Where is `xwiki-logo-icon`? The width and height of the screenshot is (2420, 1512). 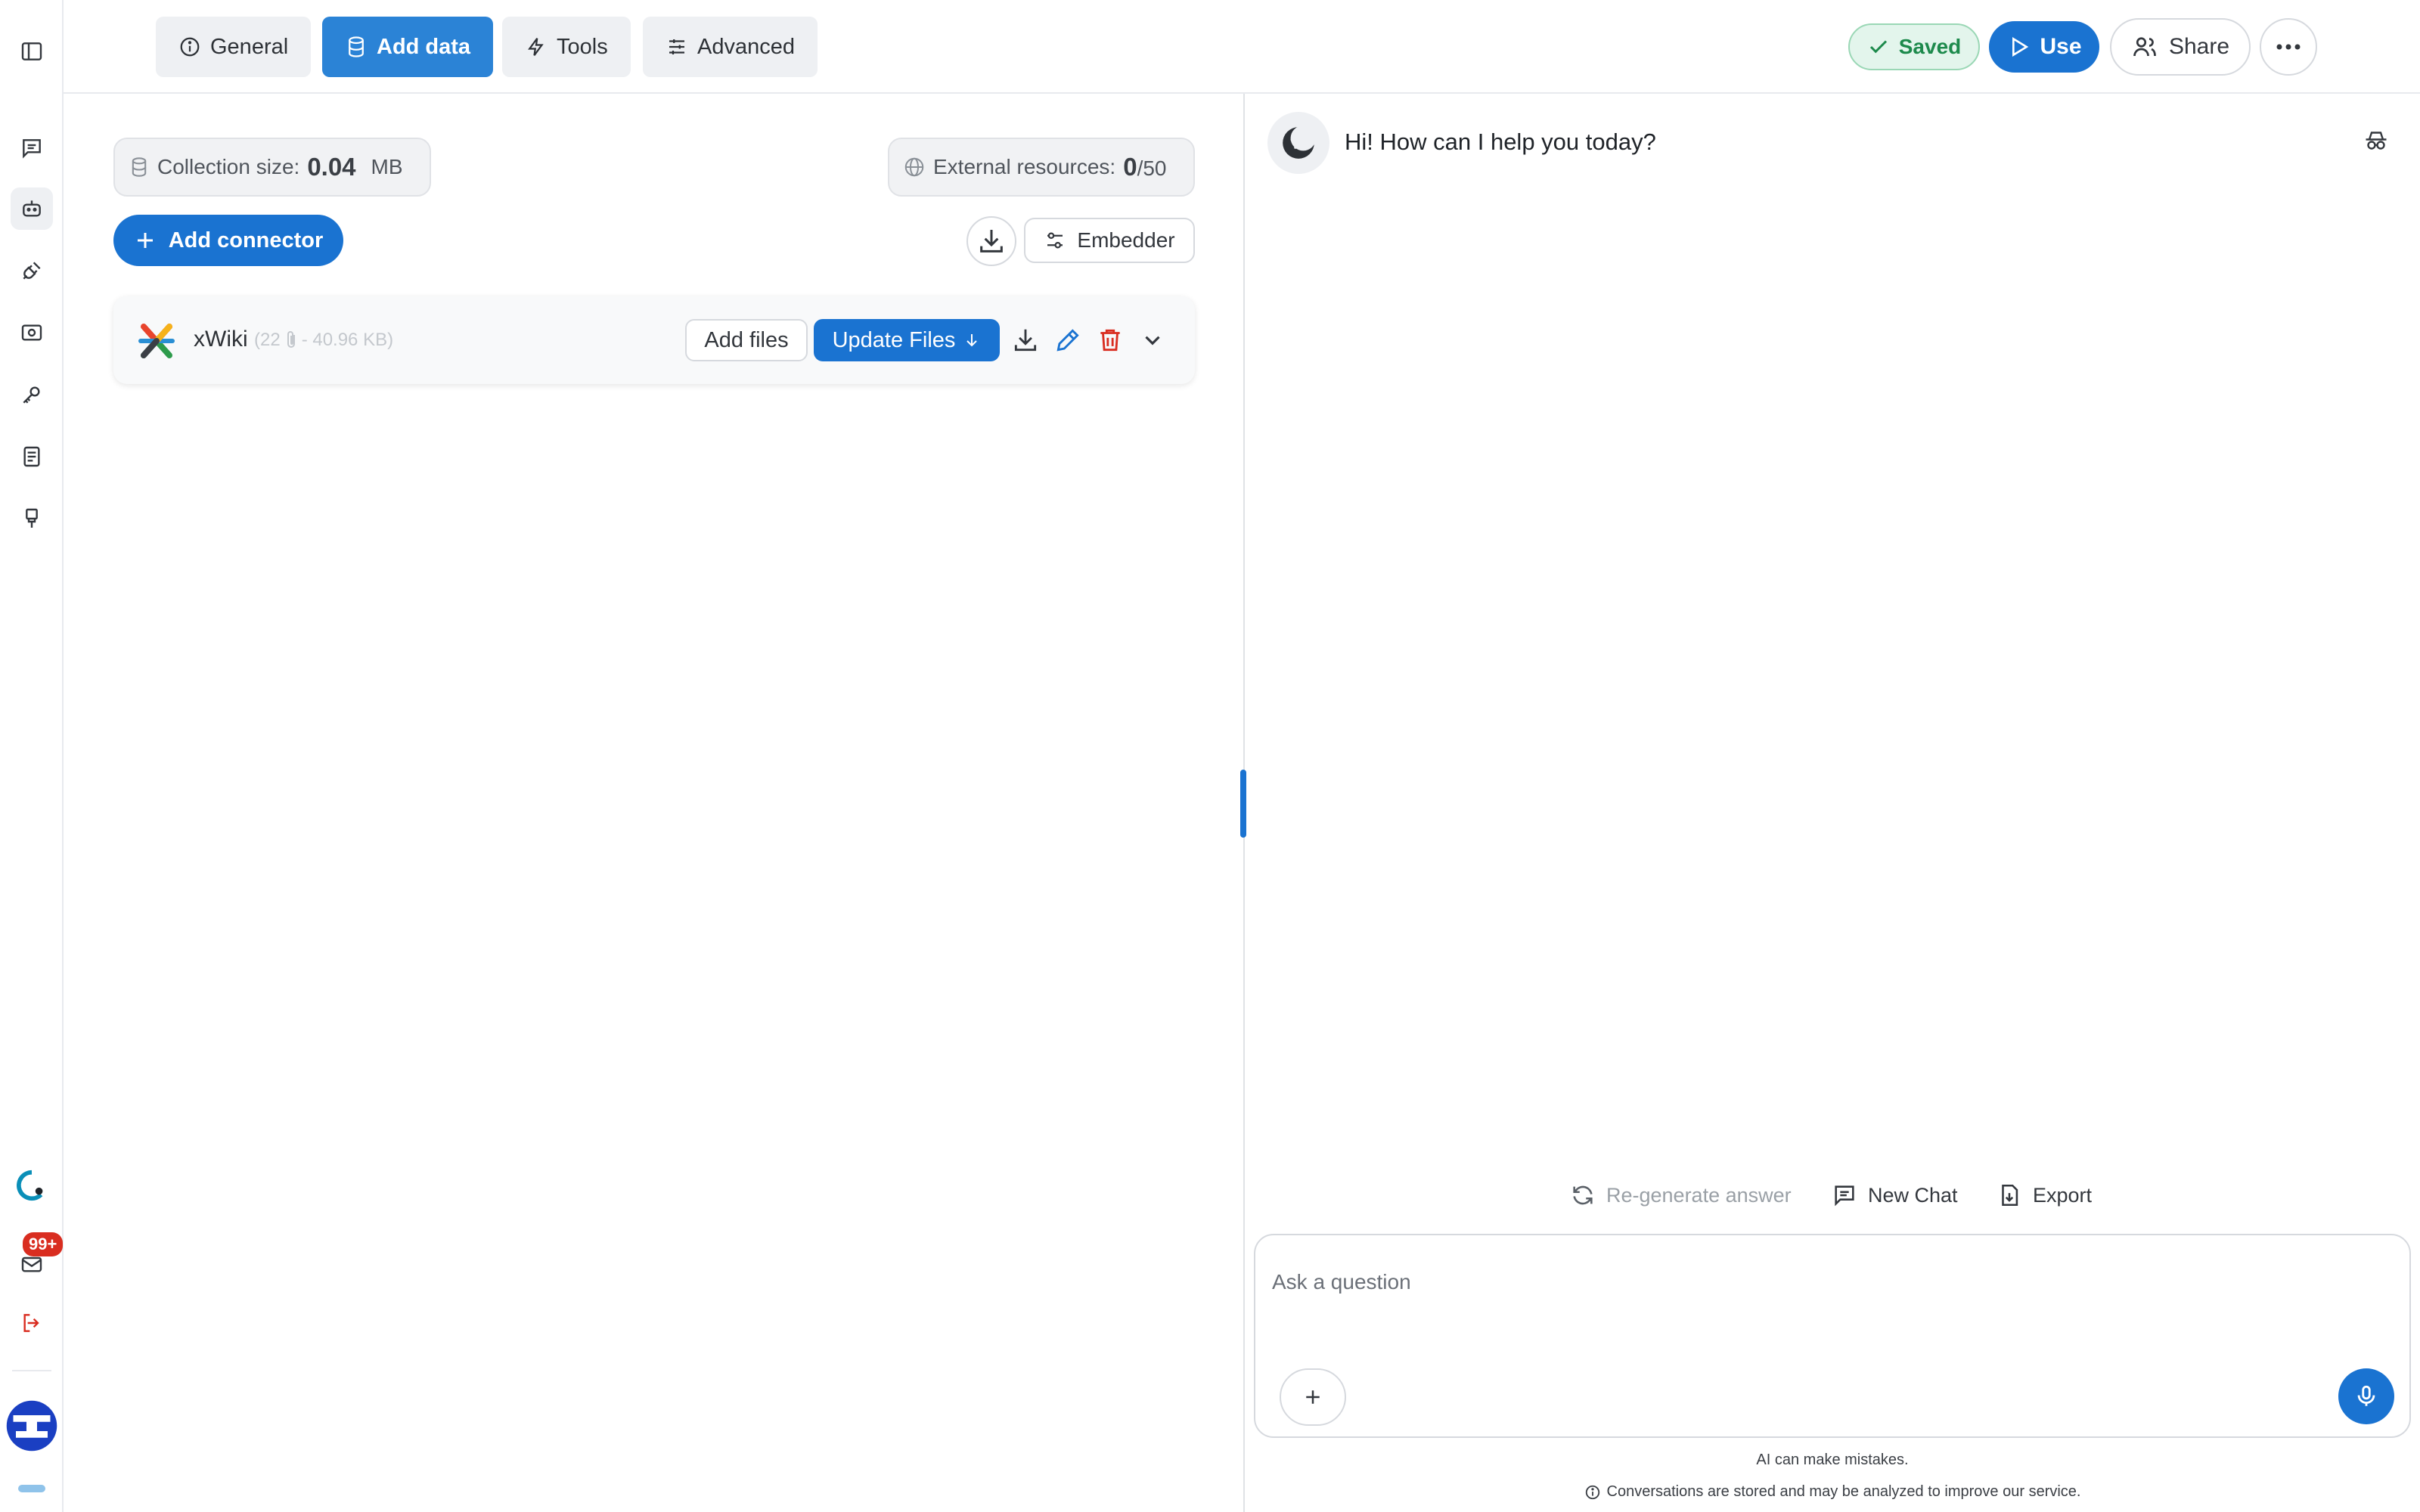
xwiki-logo-icon is located at coordinates (156, 341).